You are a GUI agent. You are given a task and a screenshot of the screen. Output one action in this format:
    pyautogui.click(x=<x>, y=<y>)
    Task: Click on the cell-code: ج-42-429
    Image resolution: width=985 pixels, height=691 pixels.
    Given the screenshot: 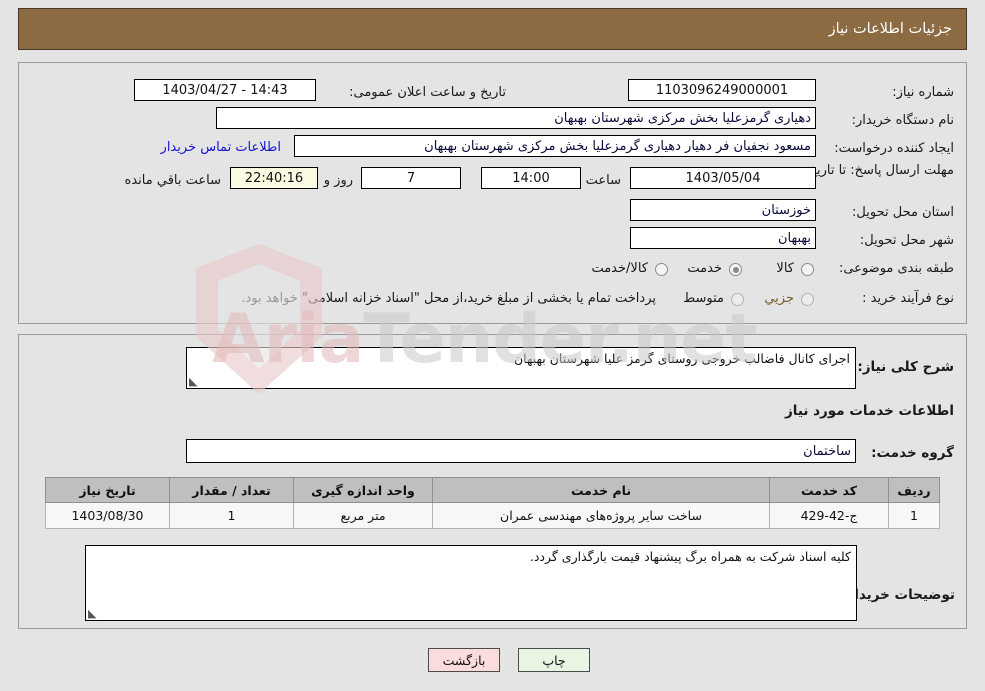 What is the action you would take?
    pyautogui.click(x=829, y=515)
    